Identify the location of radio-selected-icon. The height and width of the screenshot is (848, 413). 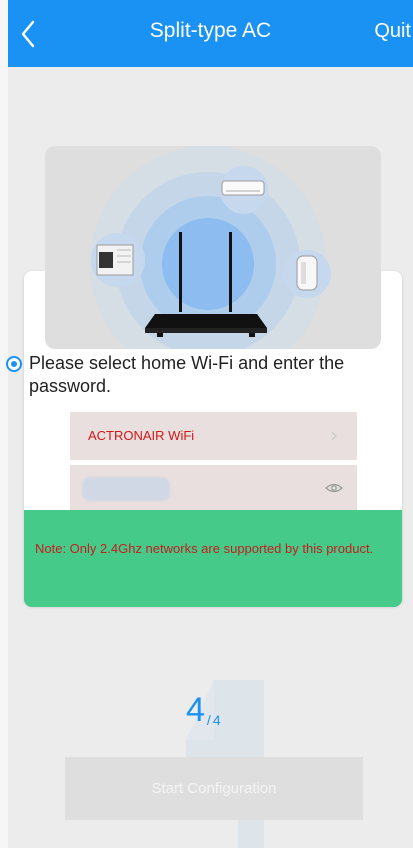
(14, 364).